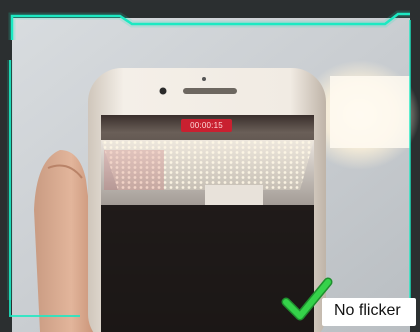 Image resolution: width=420 pixels, height=332 pixels. Describe the element at coordinates (367, 310) in the screenshot. I see `caption-label: No flicker` at that location.